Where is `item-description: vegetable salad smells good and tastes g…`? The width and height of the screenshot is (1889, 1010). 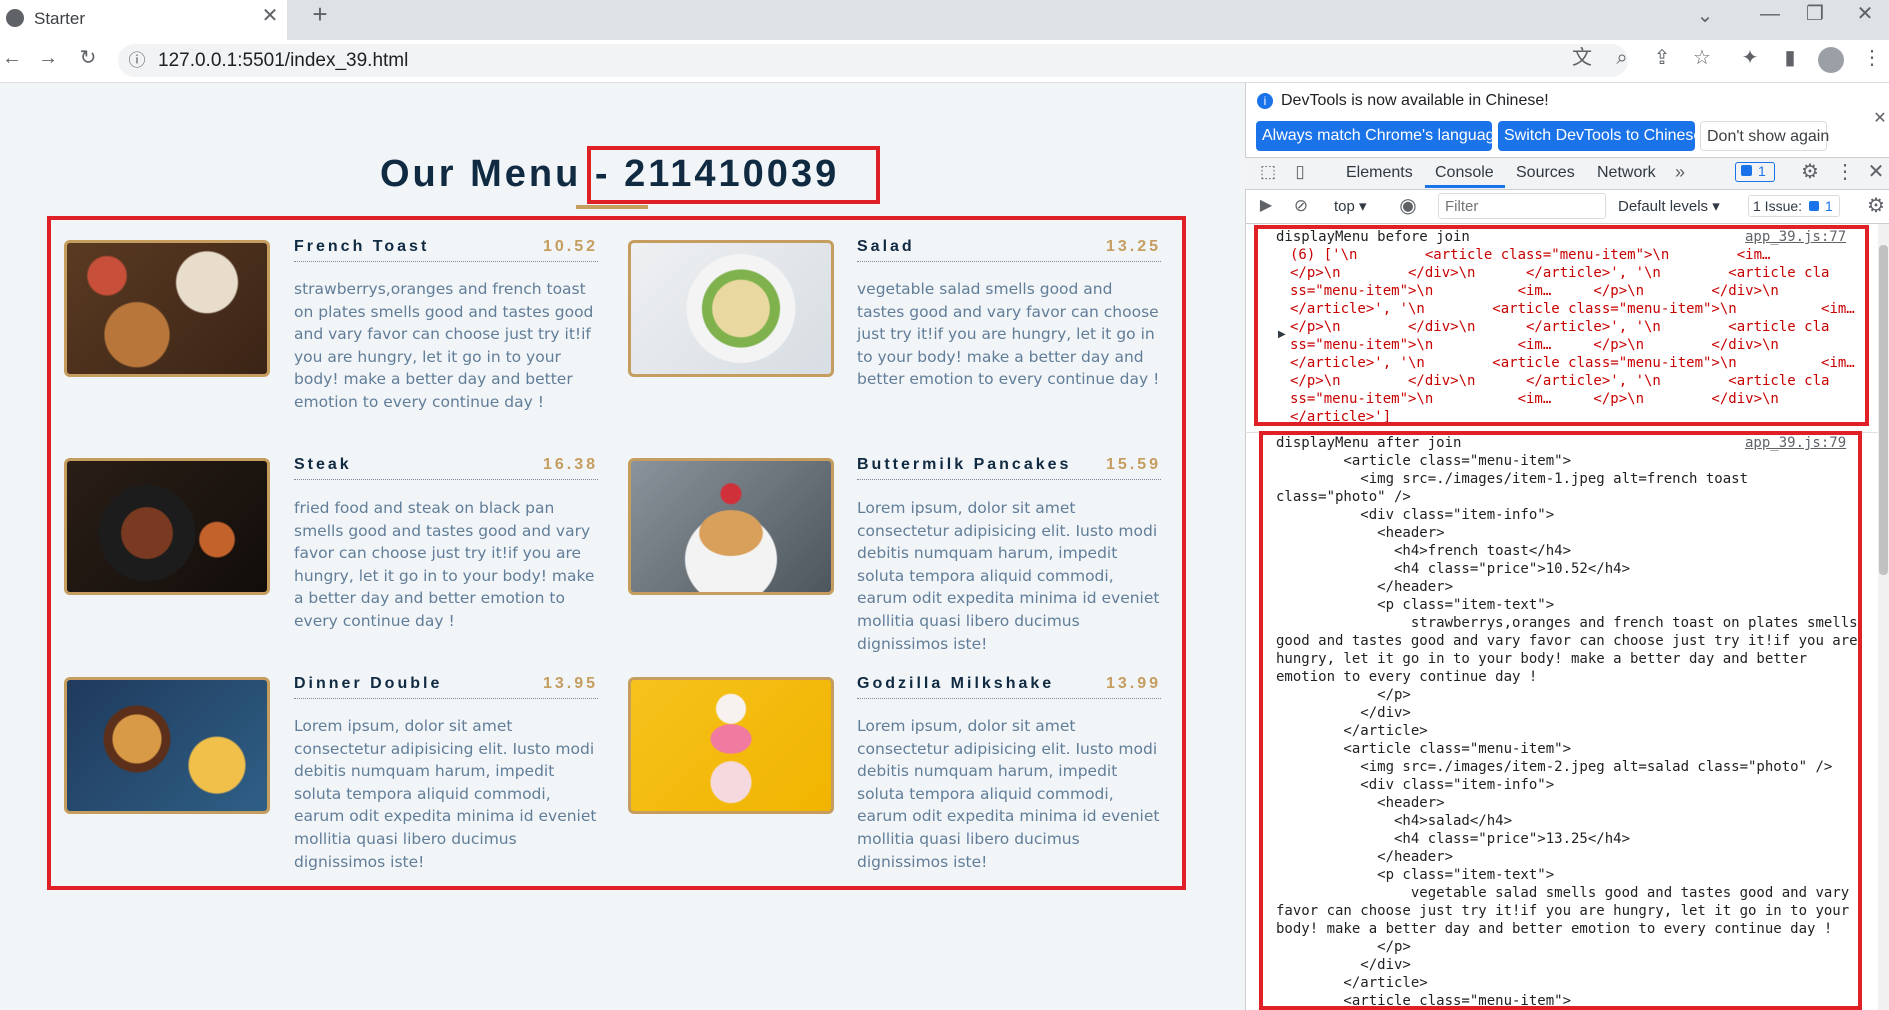 item-description: vegetable salad smells good and tastes g… is located at coordinates (1008, 334).